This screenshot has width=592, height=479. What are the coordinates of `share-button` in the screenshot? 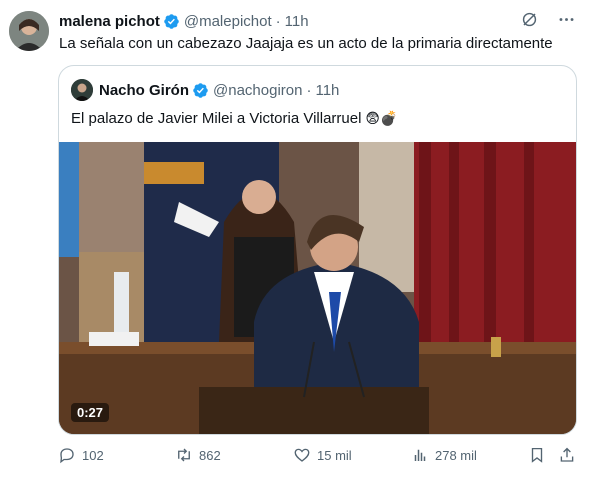 It's located at (570, 455).